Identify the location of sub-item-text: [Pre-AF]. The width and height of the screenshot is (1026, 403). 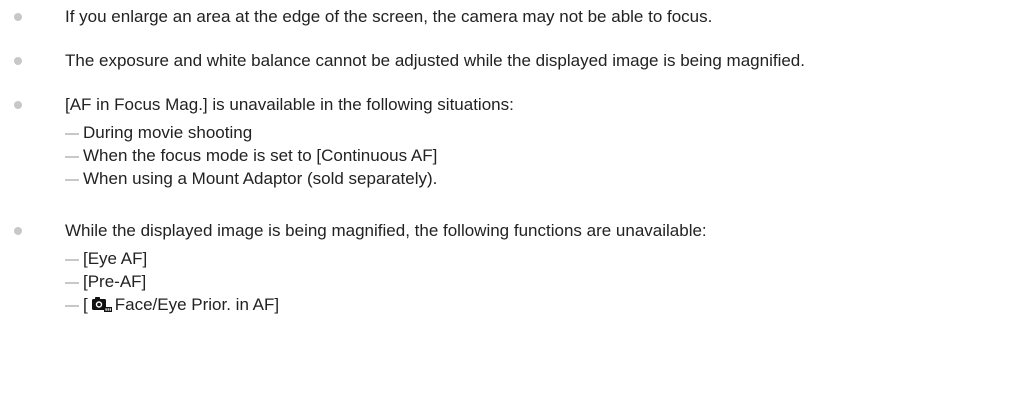
(115, 281).